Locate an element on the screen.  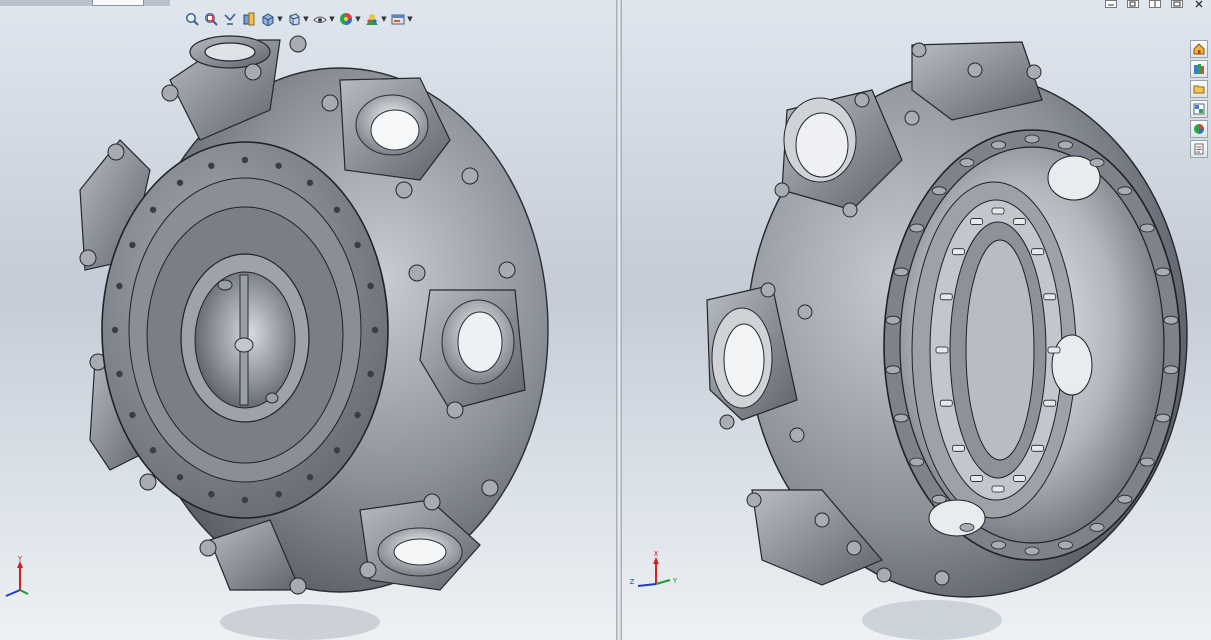
triad-x-label: X is located at coordinates (656, 554).